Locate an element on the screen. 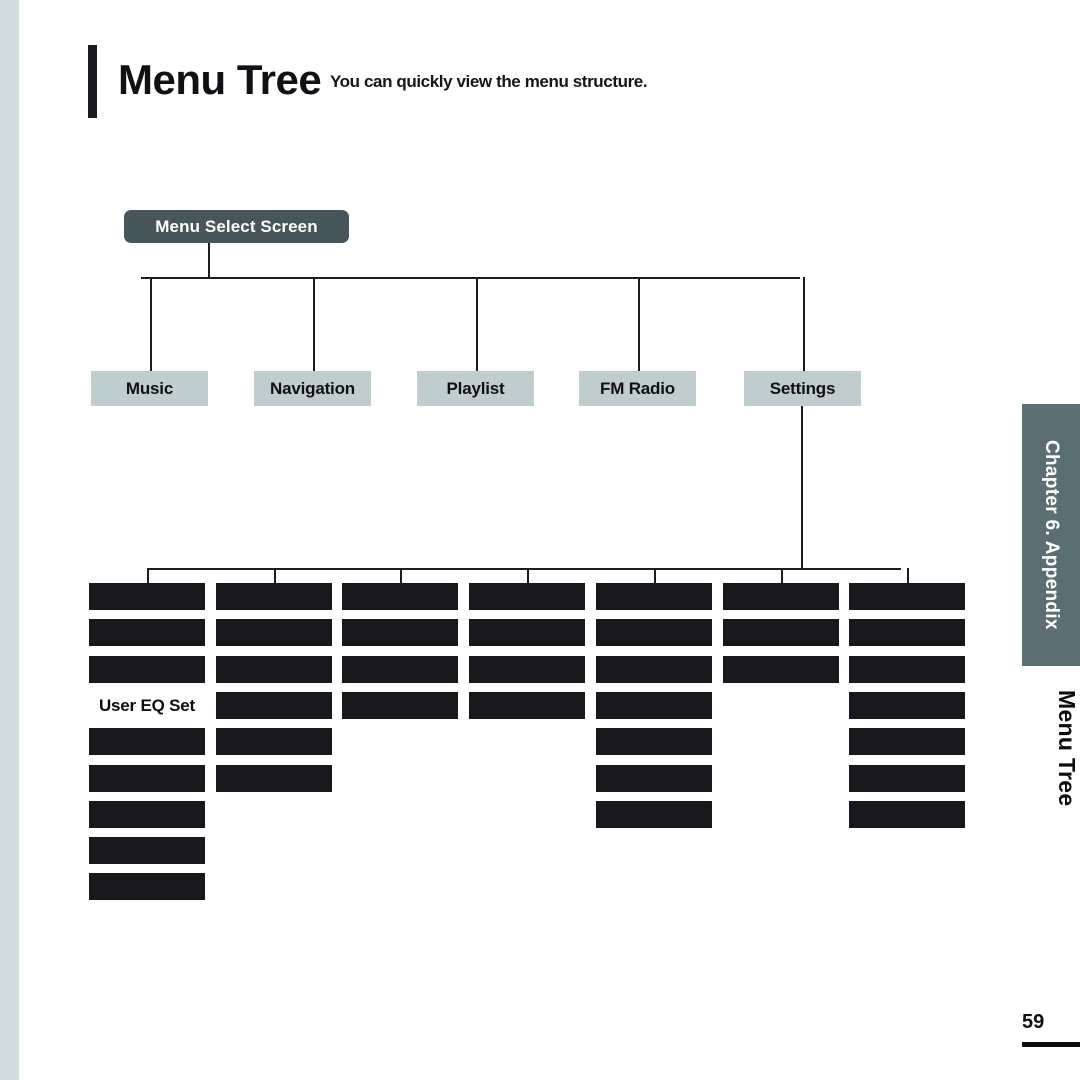 The image size is (1080, 1080). menu-item-redacted-c5r1 is located at coordinates (654, 596).